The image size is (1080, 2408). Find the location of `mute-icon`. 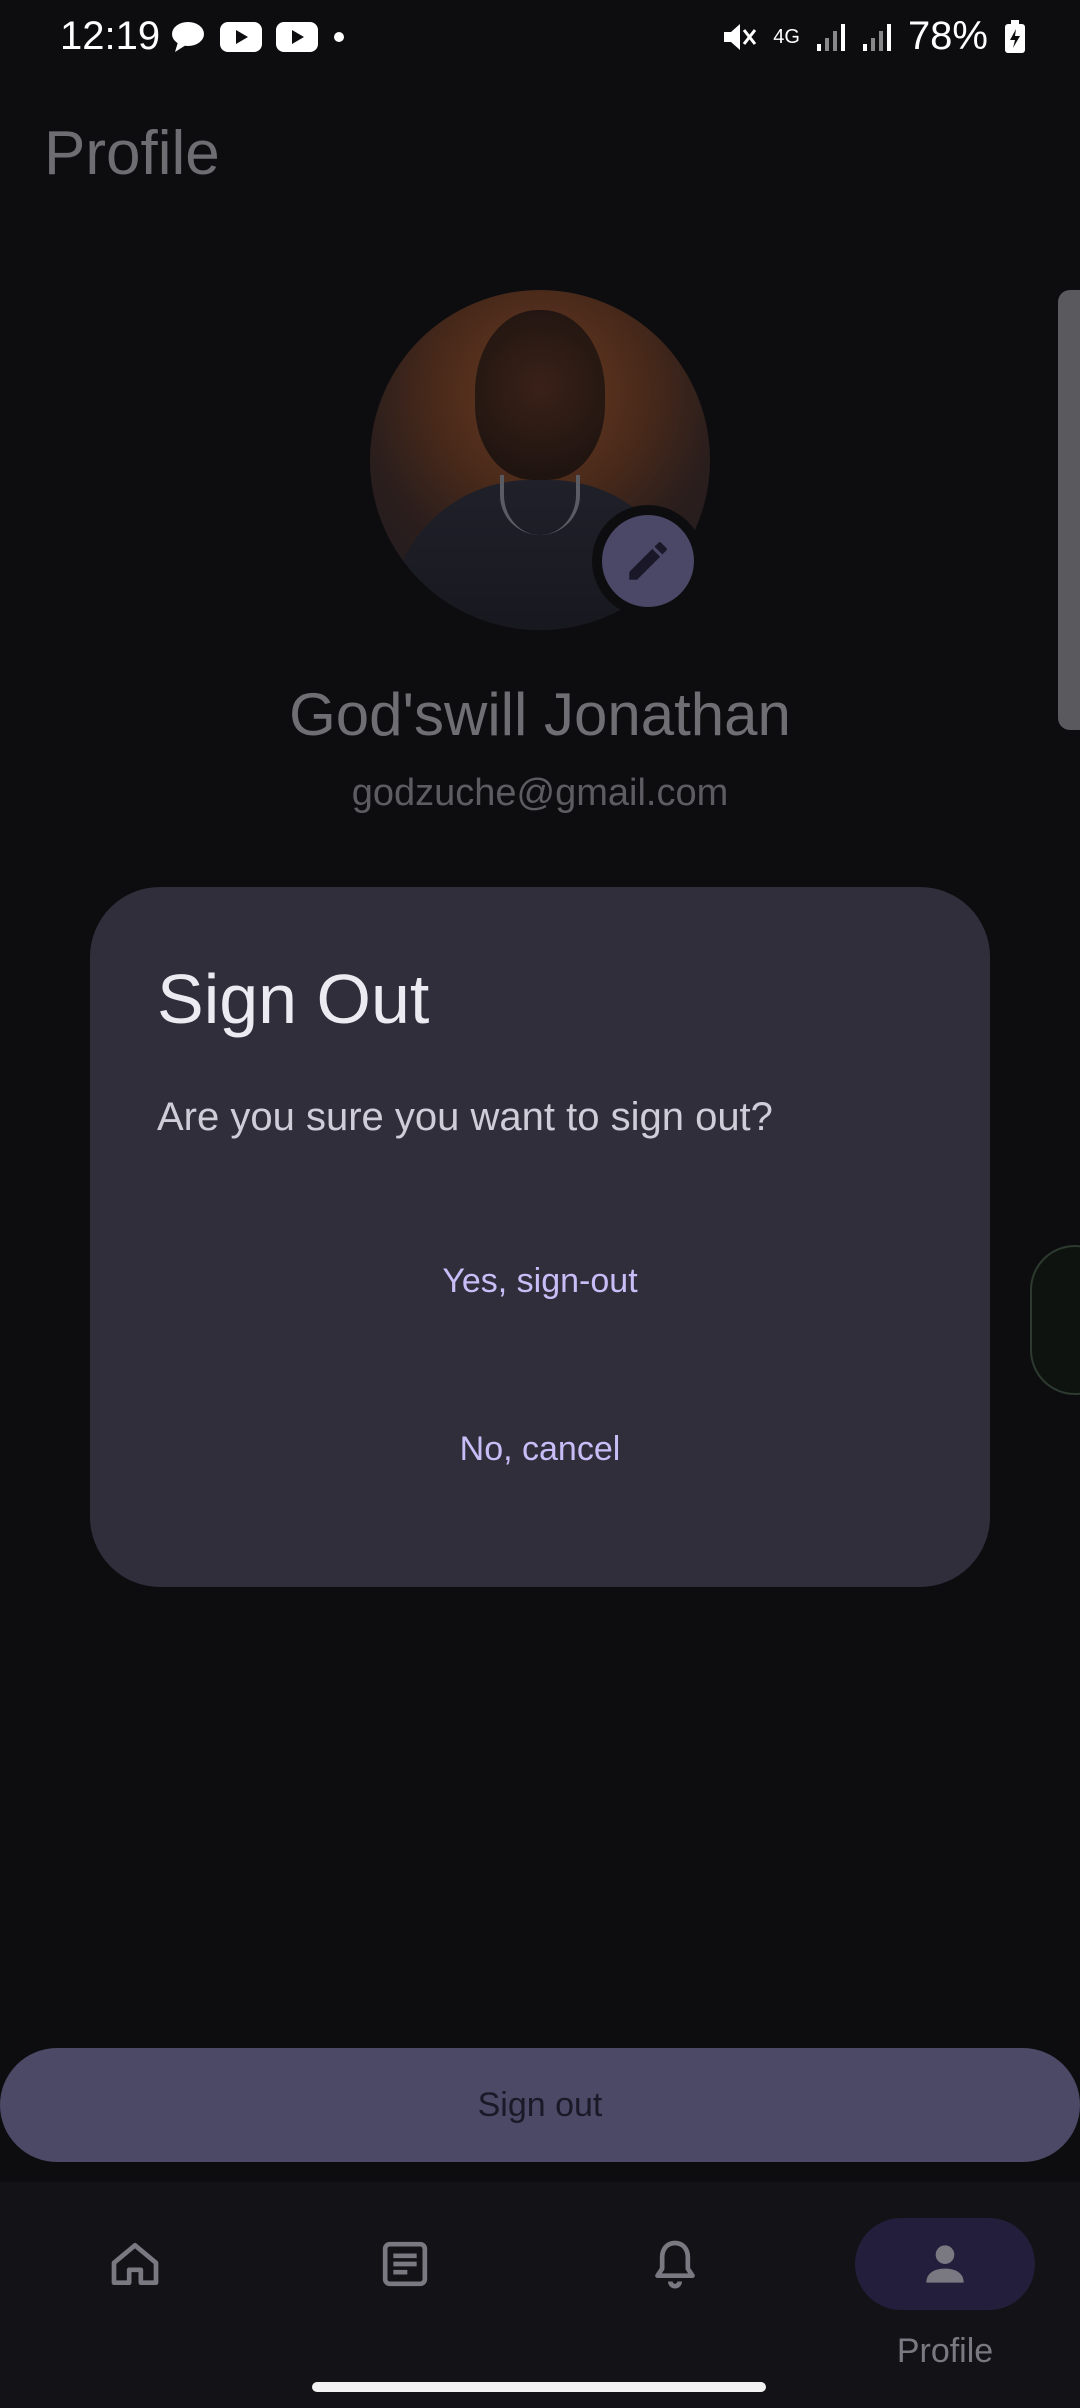

mute-icon is located at coordinates (740, 36).